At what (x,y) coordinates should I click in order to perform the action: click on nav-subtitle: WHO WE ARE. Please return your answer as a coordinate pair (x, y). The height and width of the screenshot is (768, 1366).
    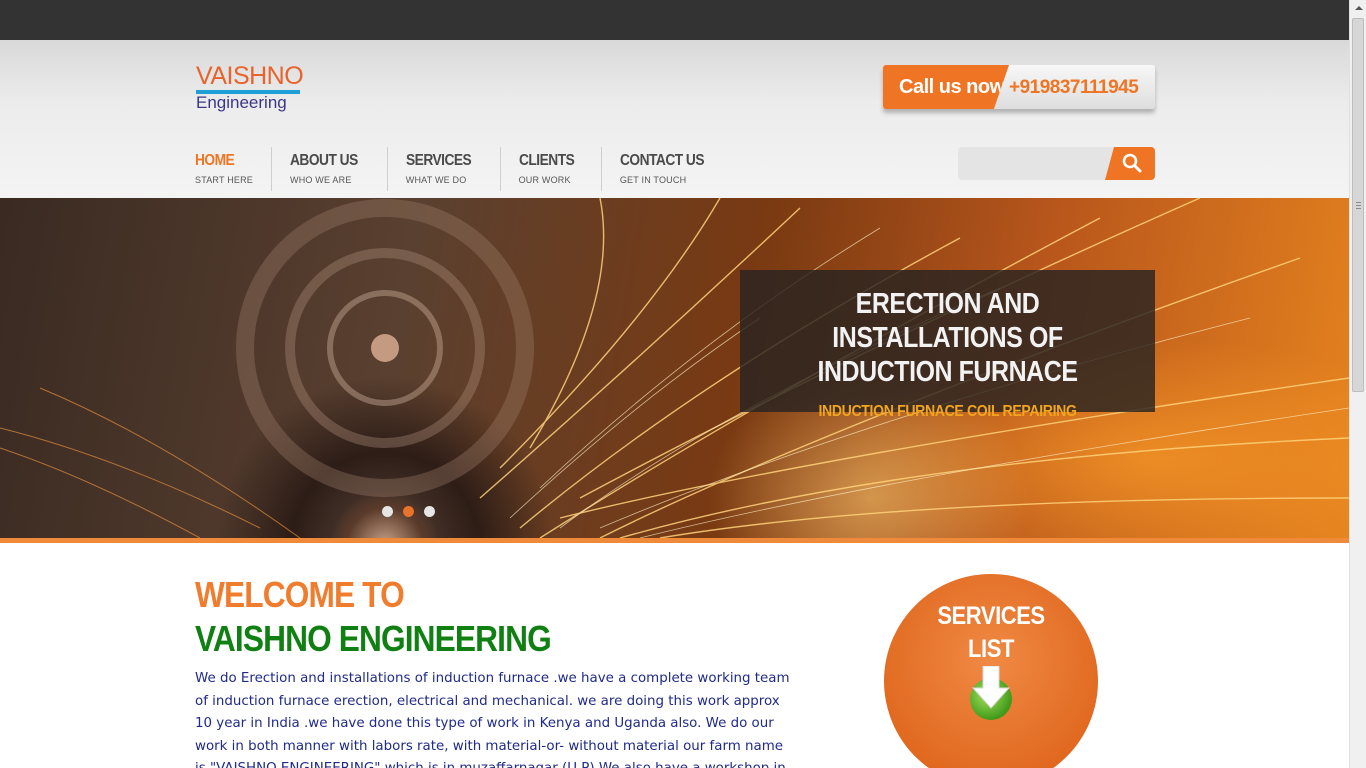
    Looking at the image, I should click on (321, 180).